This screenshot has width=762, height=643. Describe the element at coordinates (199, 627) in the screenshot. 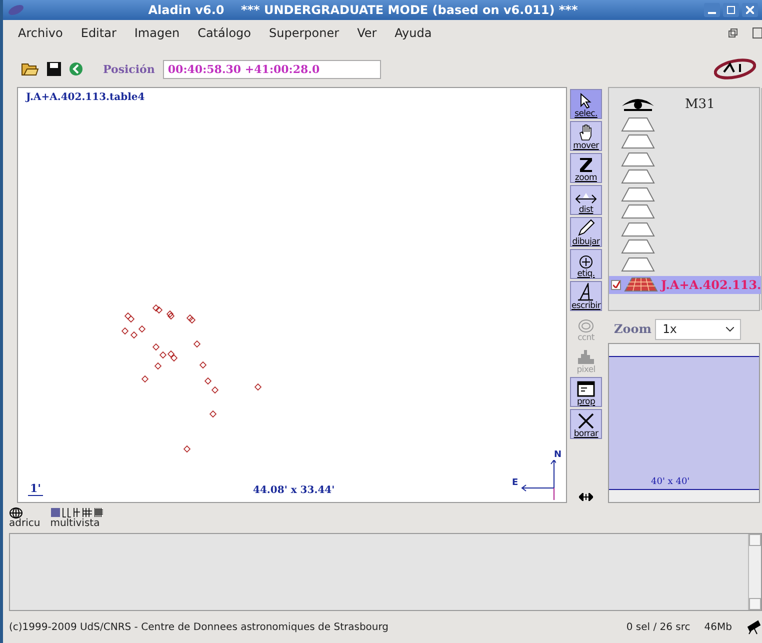

I see `copyright-text: (c)1999-2009 UdS/CNRS - Centre de Donnees astronomiques de Strasbourg` at that location.